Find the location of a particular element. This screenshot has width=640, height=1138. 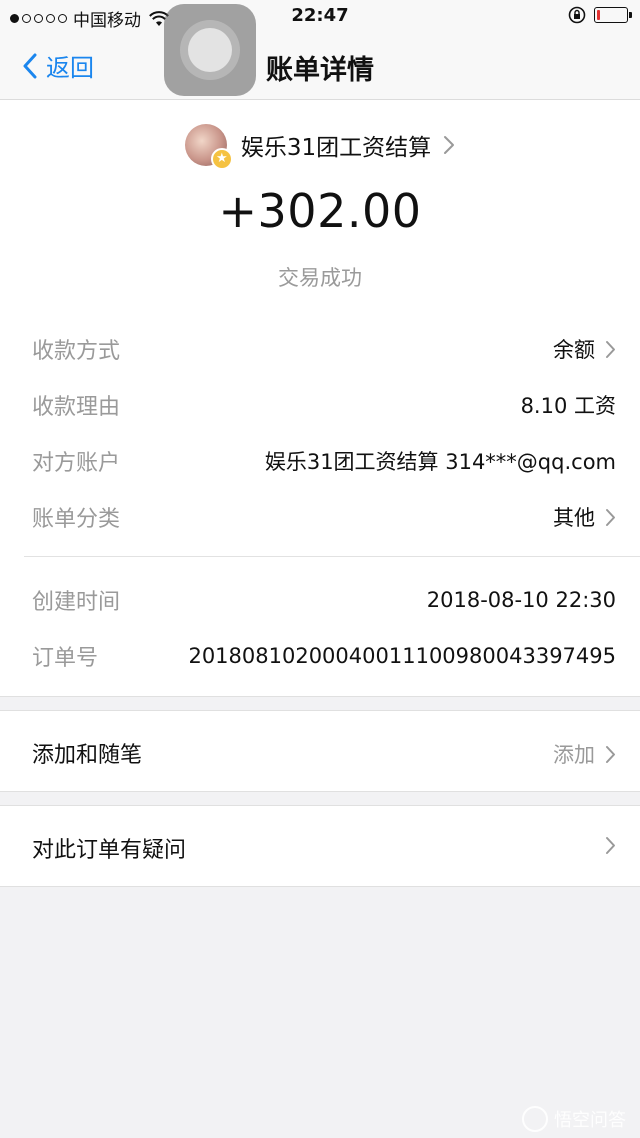

notes-action: 添加 is located at coordinates (574, 755).